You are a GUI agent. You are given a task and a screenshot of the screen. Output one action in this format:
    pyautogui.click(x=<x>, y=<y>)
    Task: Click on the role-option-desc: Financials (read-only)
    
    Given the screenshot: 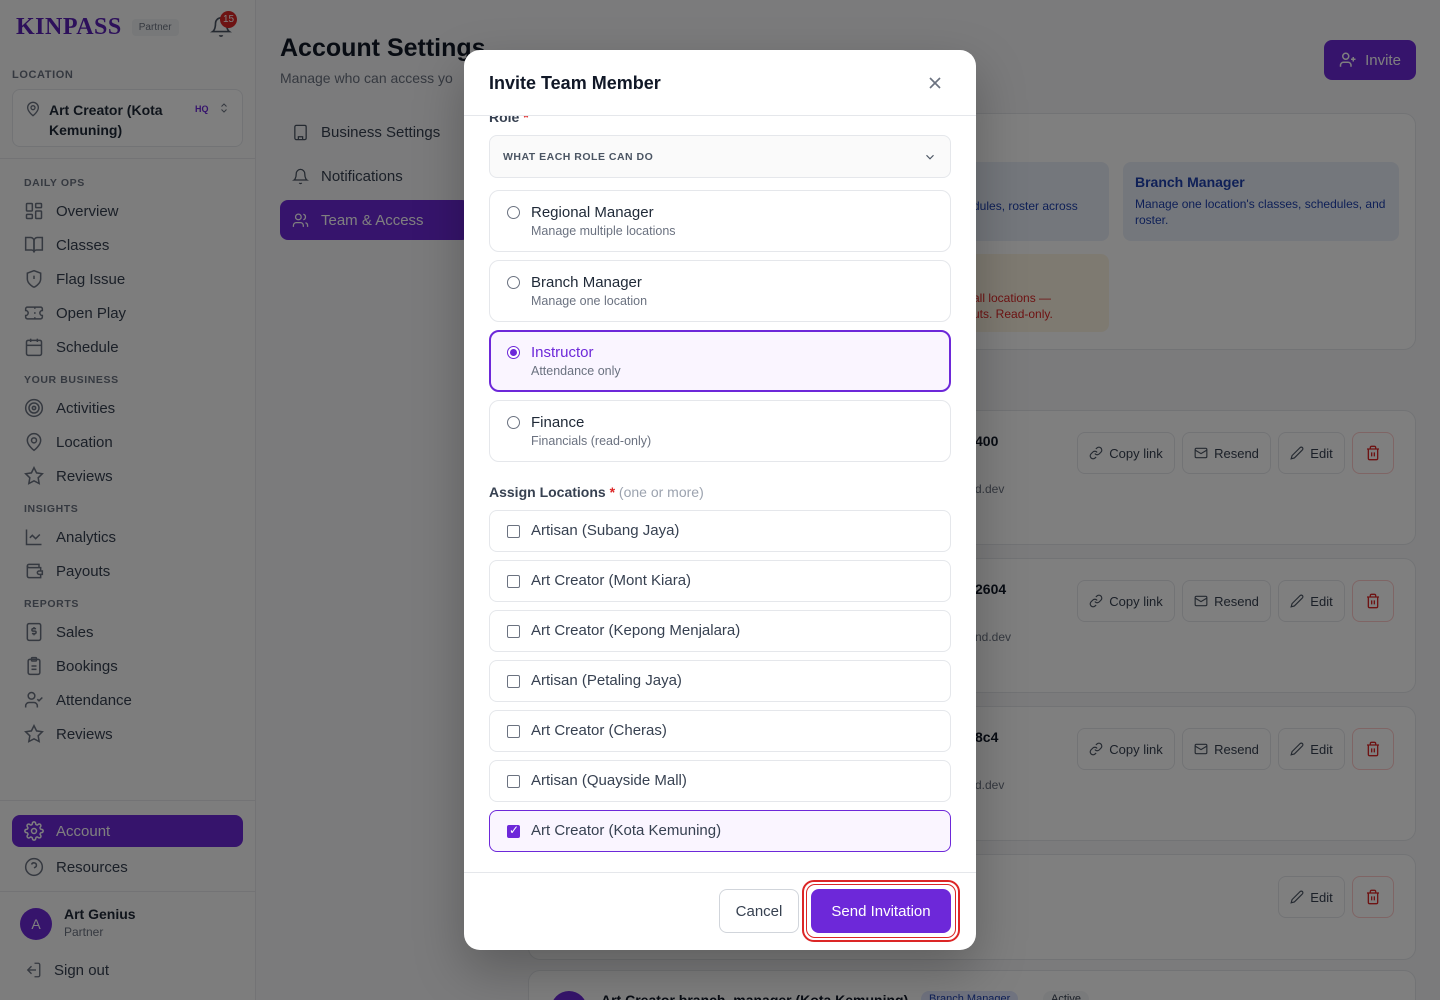 What is the action you would take?
    pyautogui.click(x=591, y=441)
    